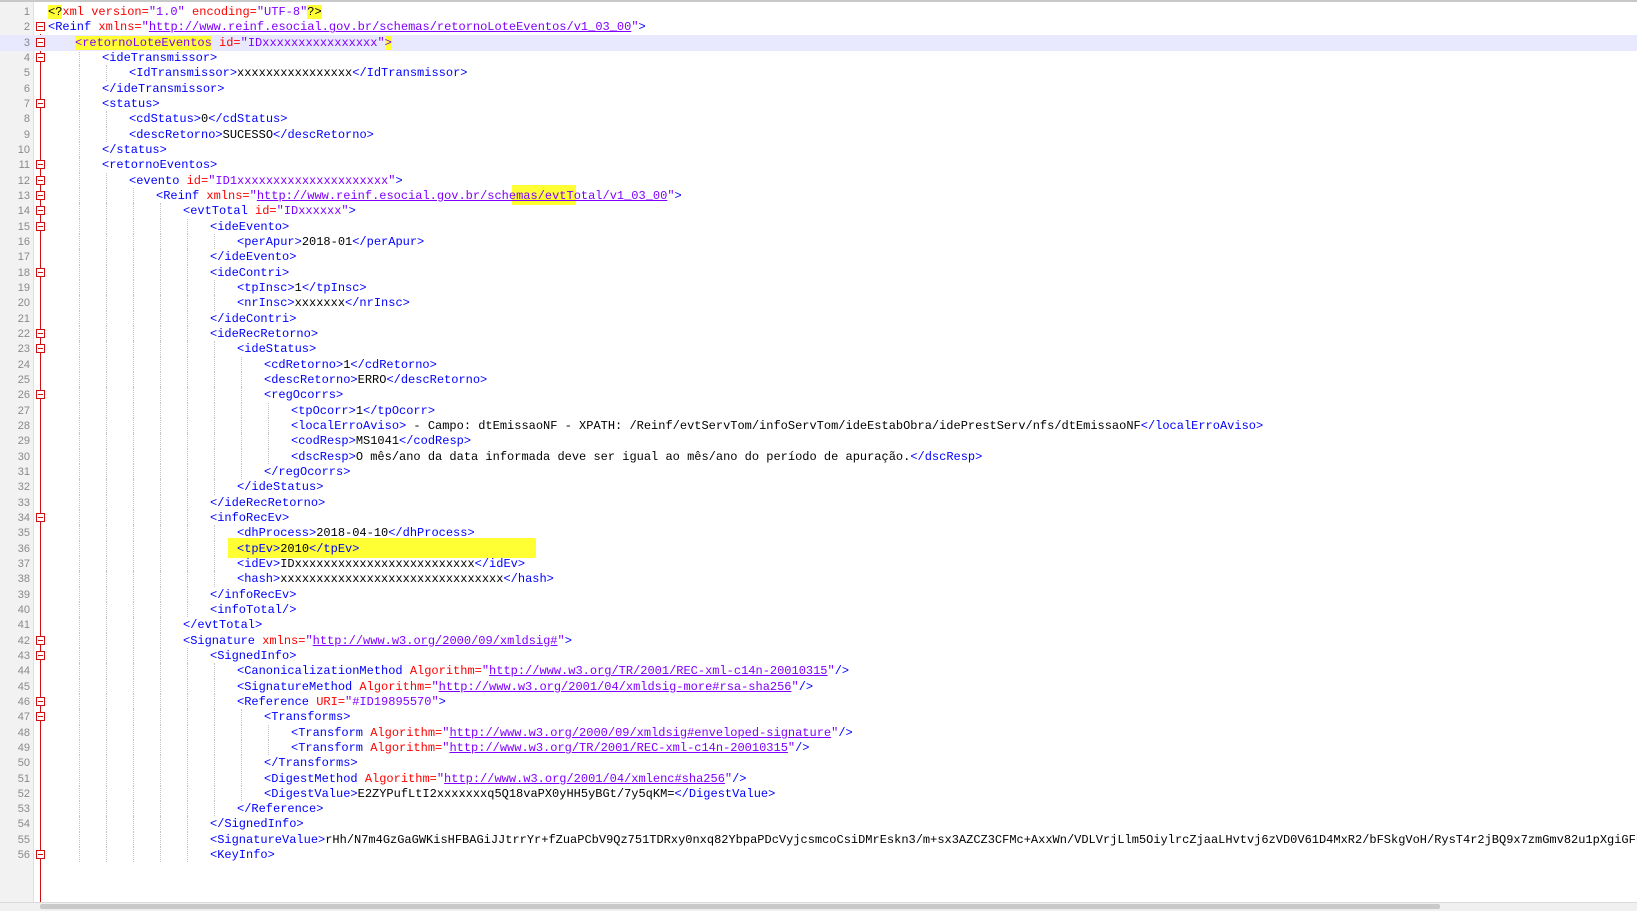 This screenshot has height=911, width=1637. What do you see at coordinates (818, 824) in the screenshot?
I see `code-line: 54 </SignedInfo>` at bounding box center [818, 824].